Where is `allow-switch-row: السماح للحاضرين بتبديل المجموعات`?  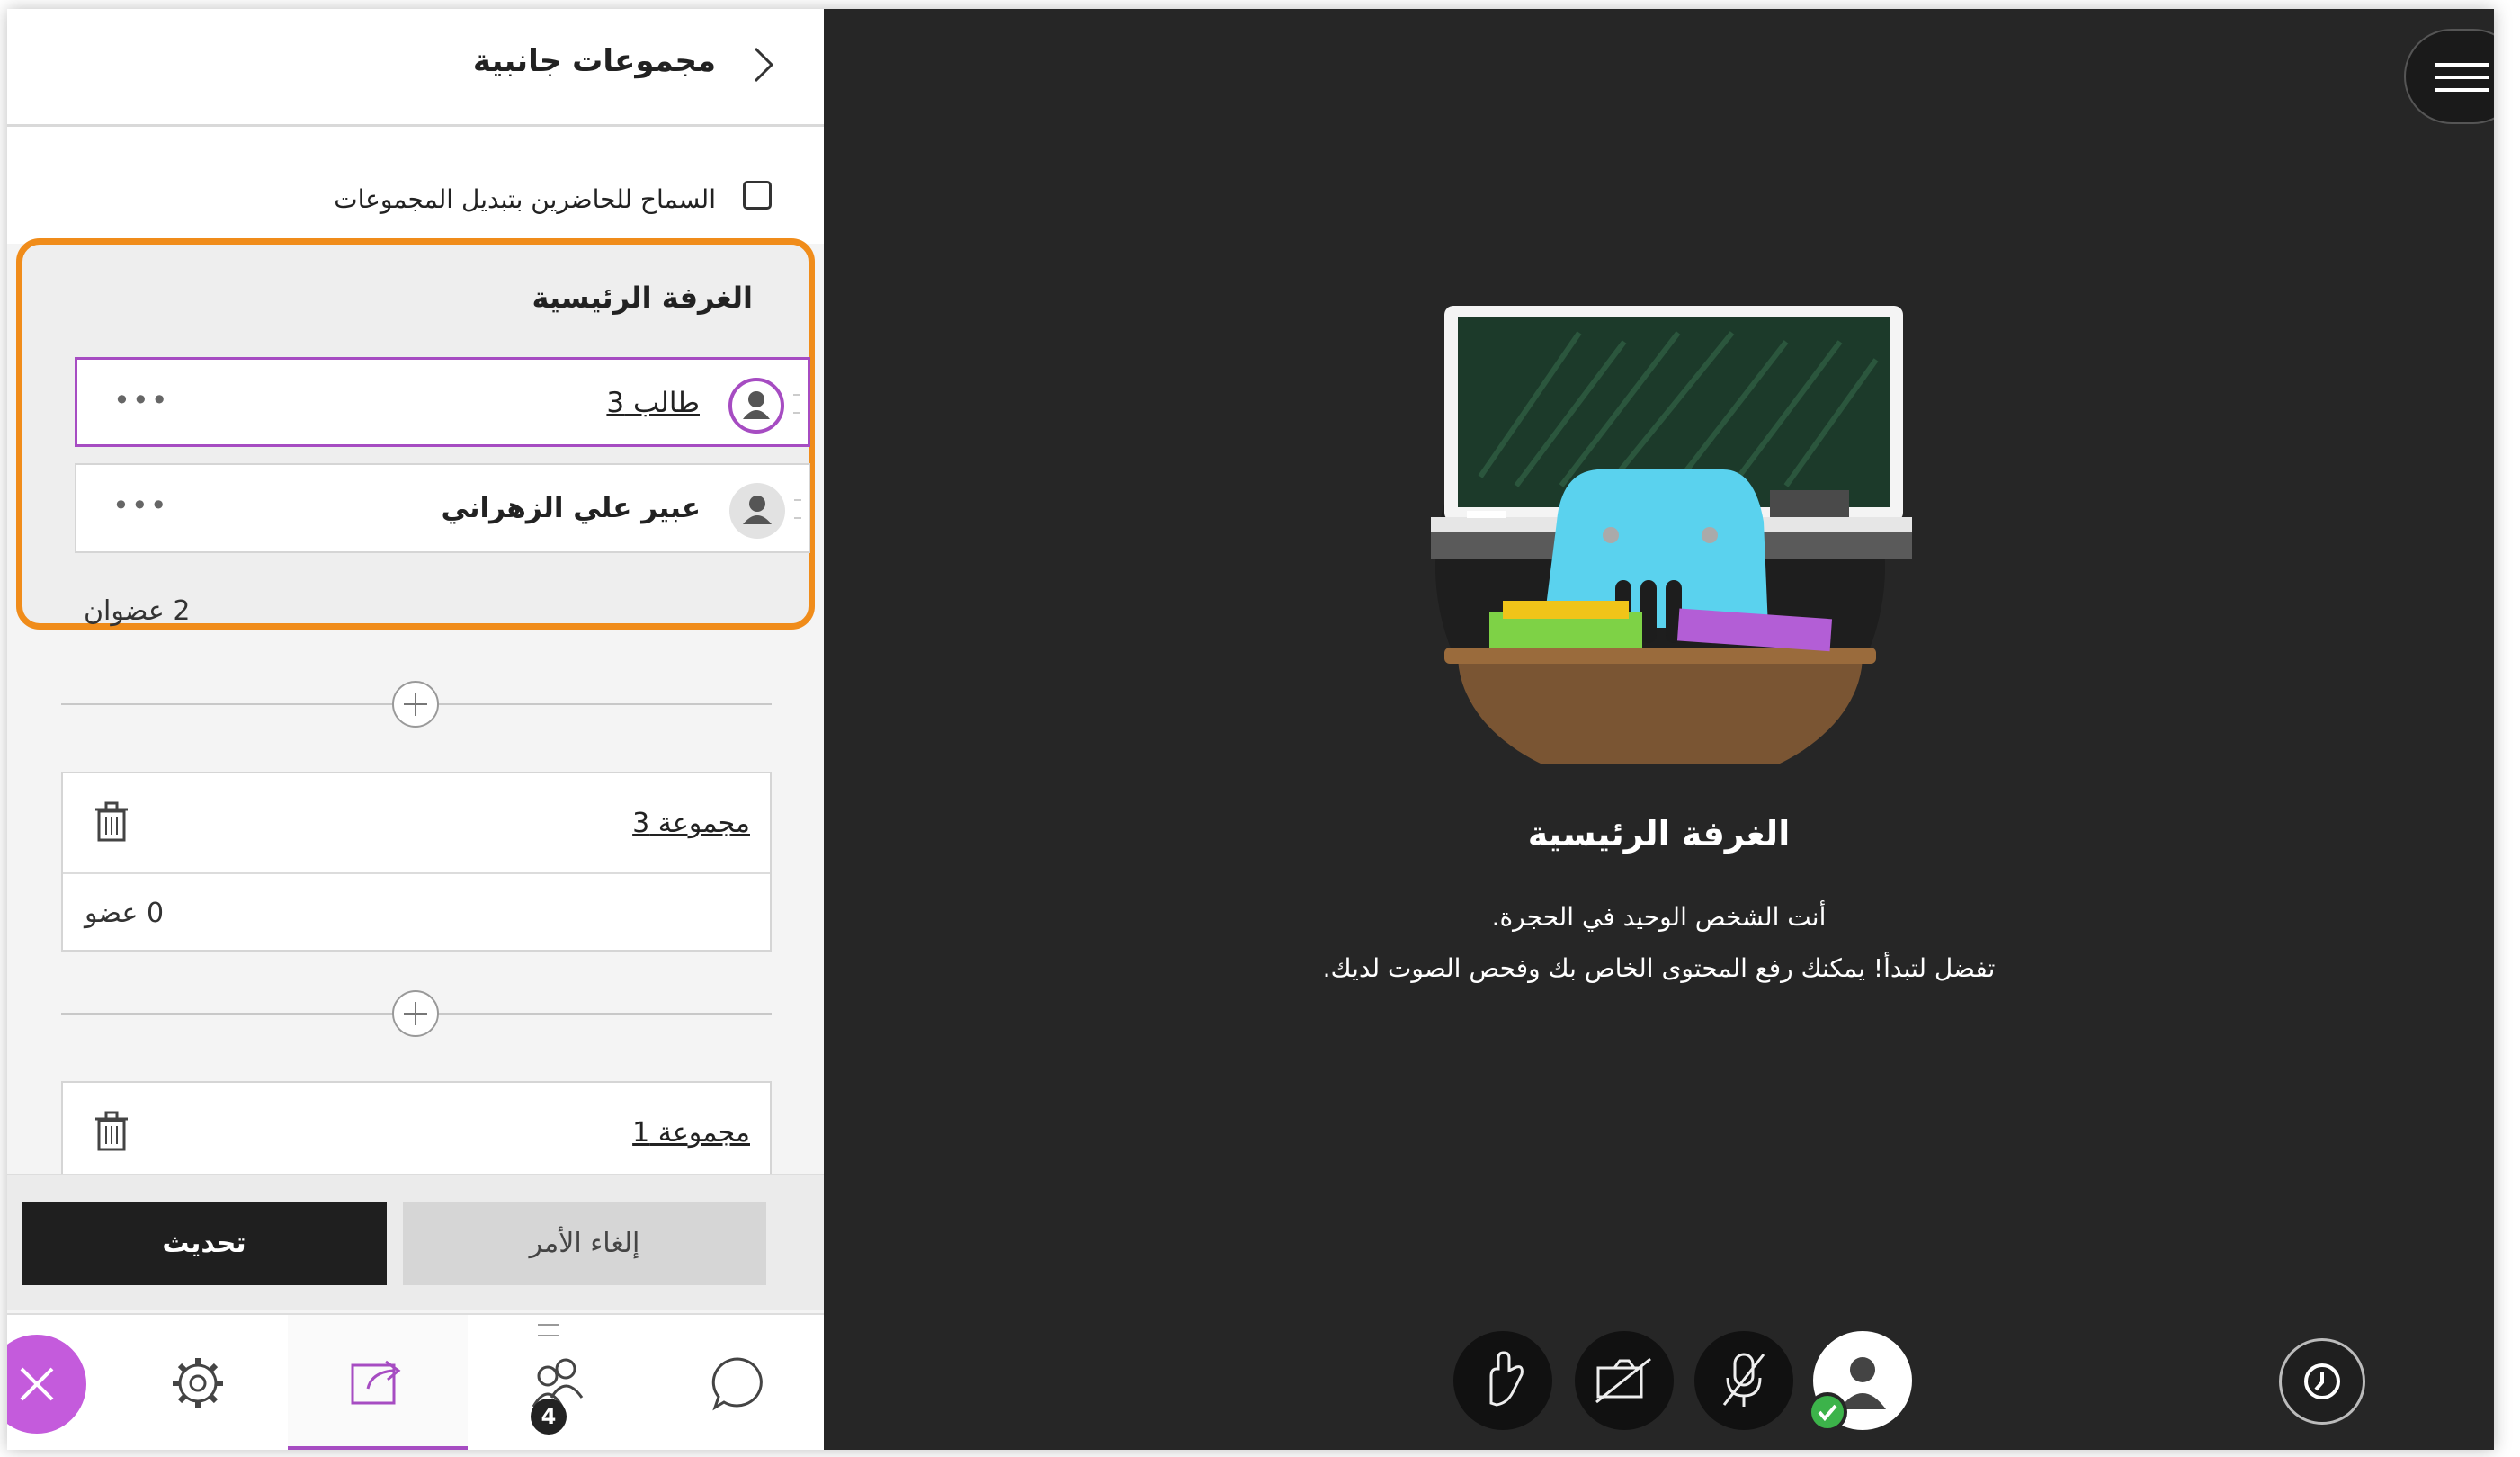 allow-switch-row: السماح للحاضرين بتبديل المجموعات is located at coordinates (415, 185).